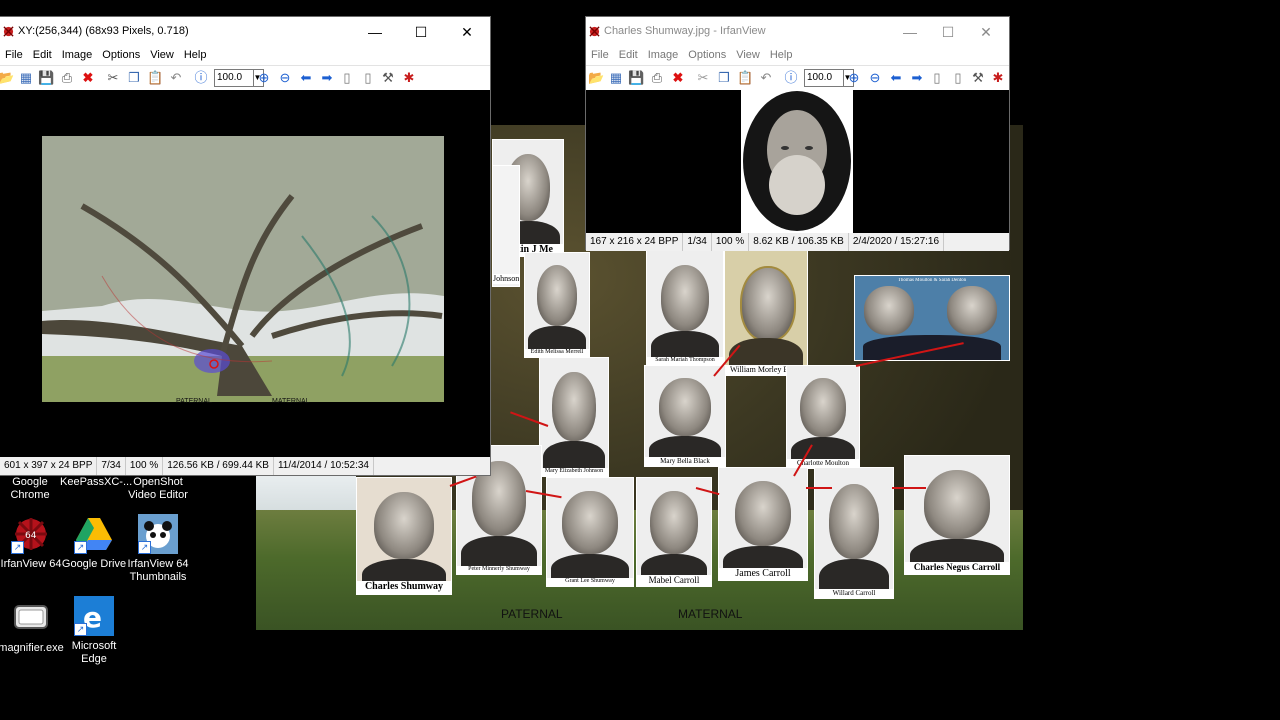 This screenshot has width=1280, height=720. Describe the element at coordinates (532, 614) in the screenshot. I see `paternal-label: PATERNAL` at that location.